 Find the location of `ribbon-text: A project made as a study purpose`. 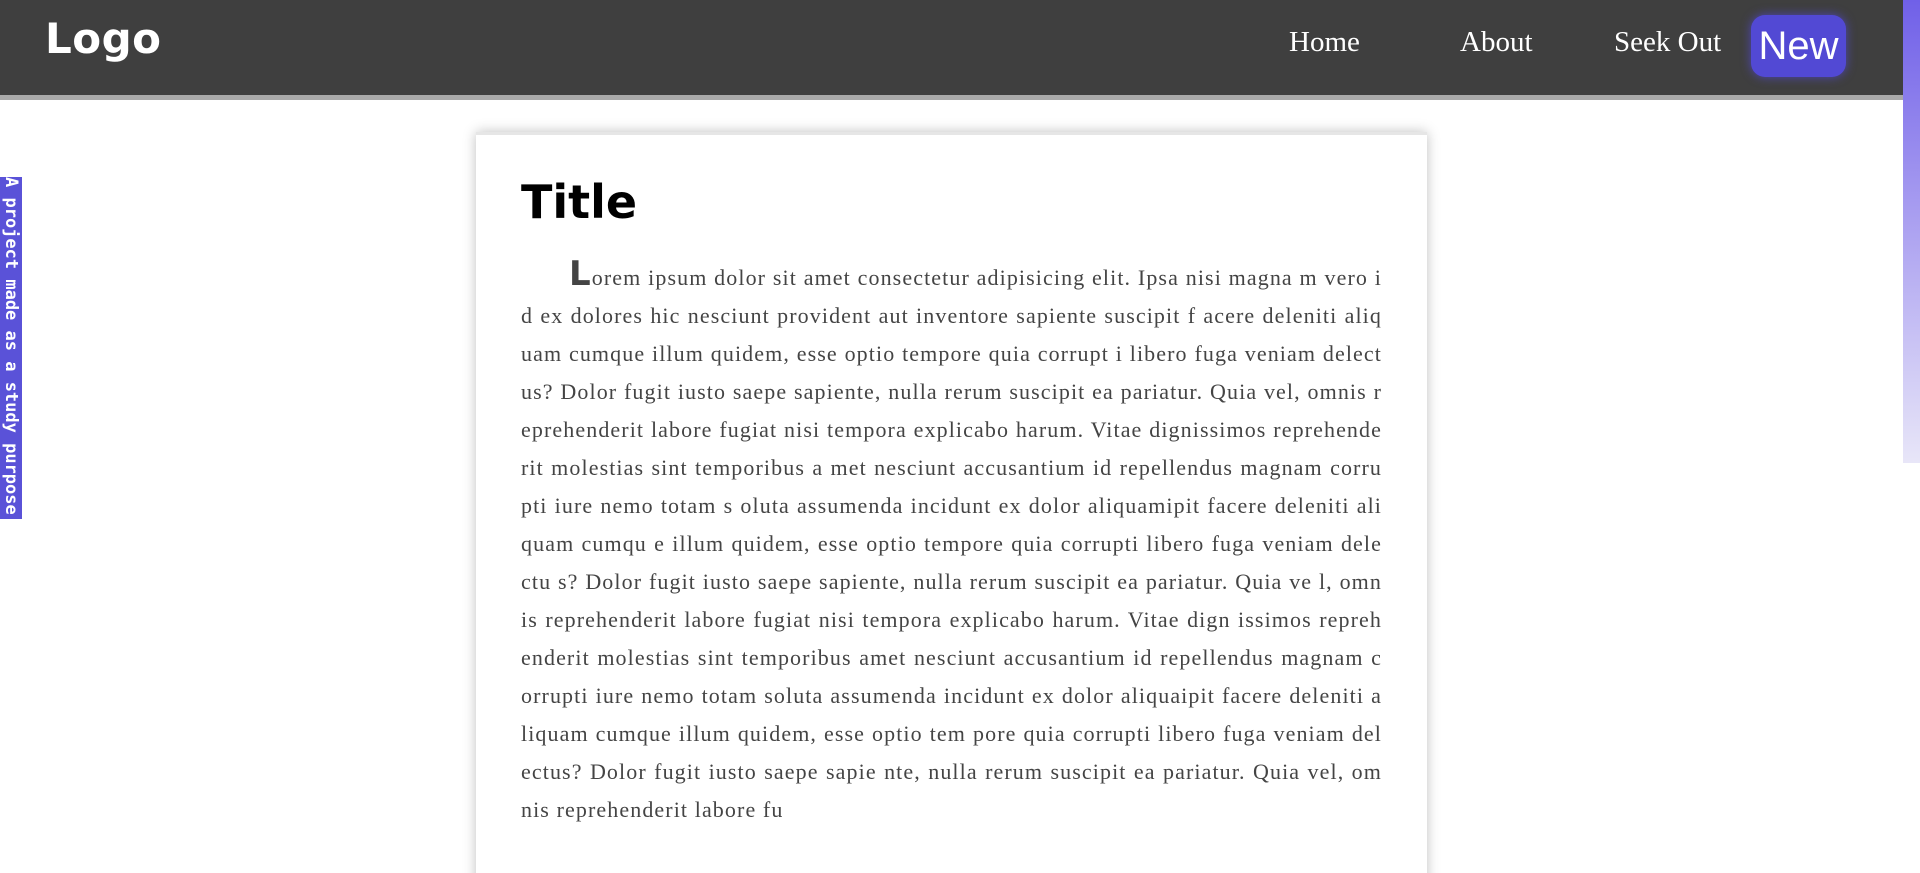

ribbon-text: A project made as a study purpose is located at coordinates (11, 346).